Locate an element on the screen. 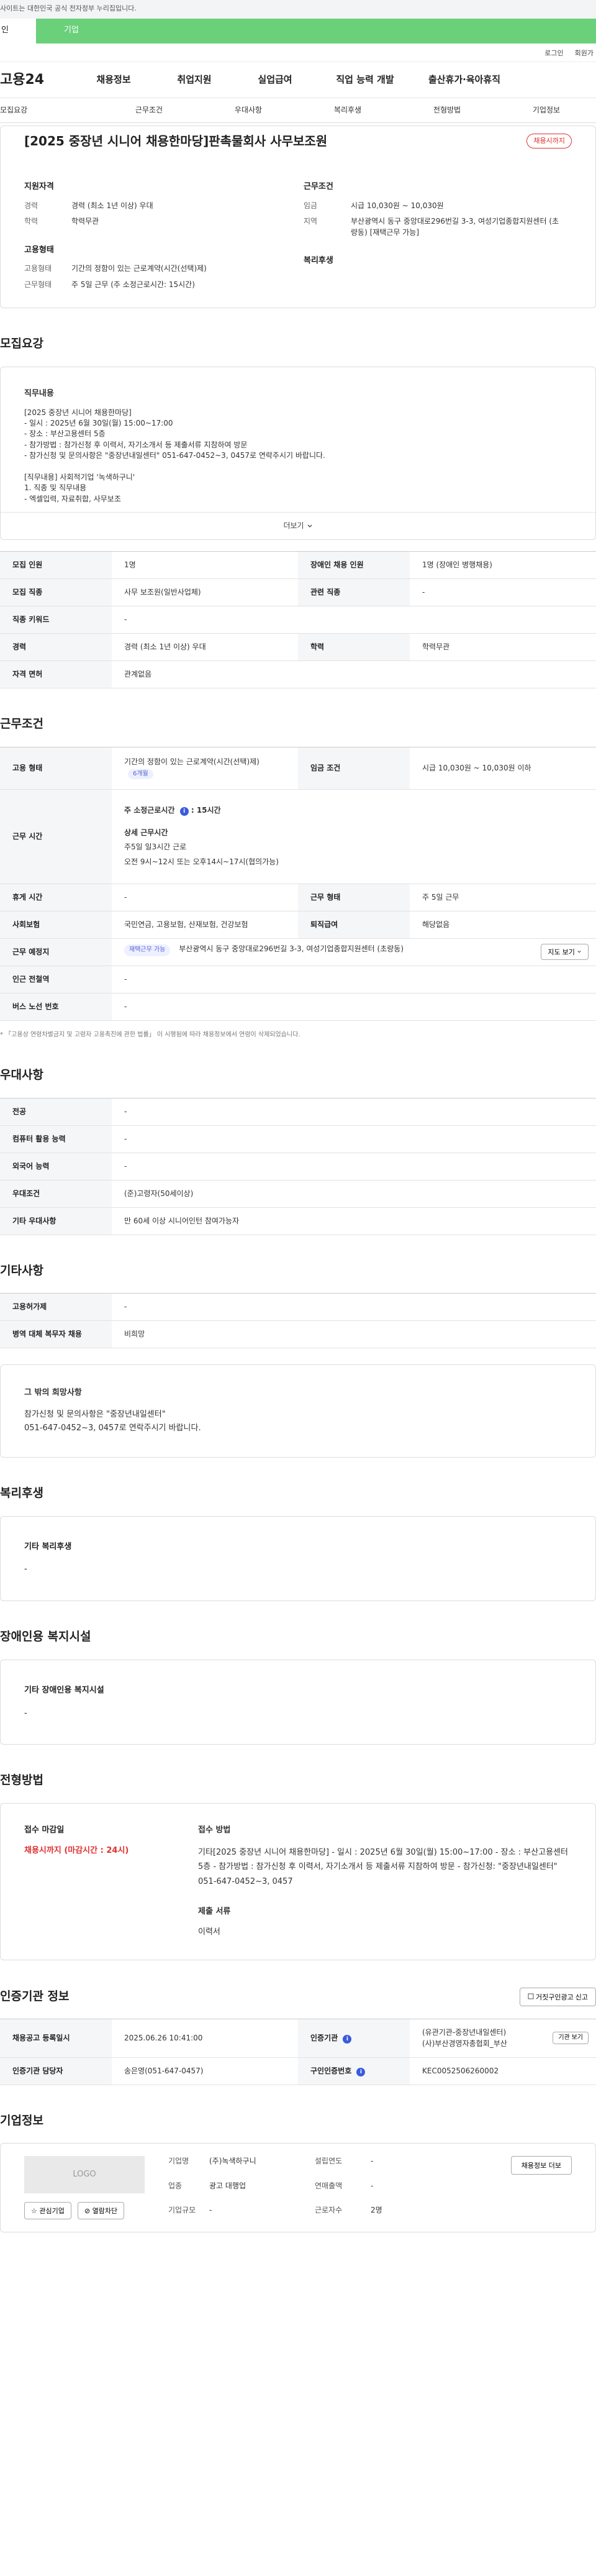  table-row: 우대조건 (준)고령자(50세이상) is located at coordinates (298, 1194).